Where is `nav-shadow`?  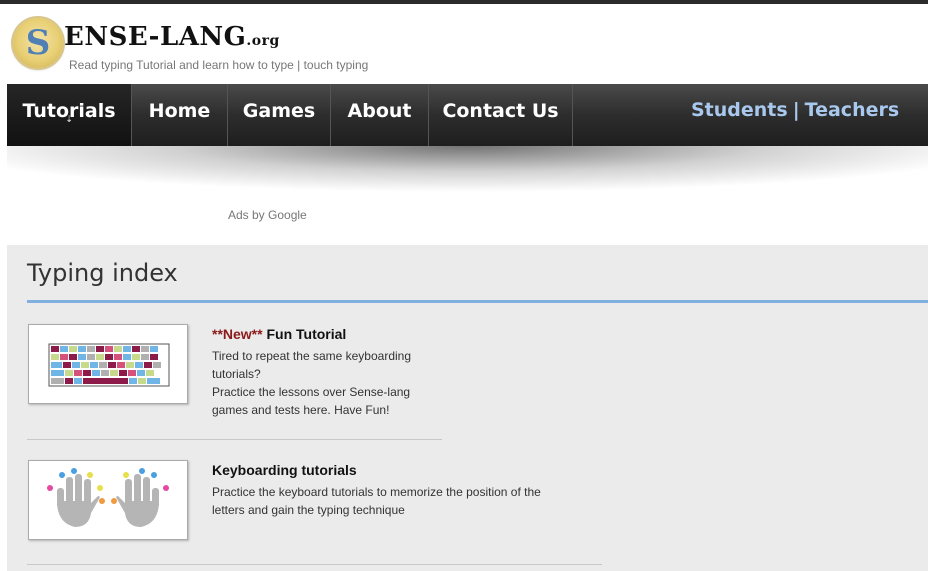
nav-shadow is located at coordinates (467, 169).